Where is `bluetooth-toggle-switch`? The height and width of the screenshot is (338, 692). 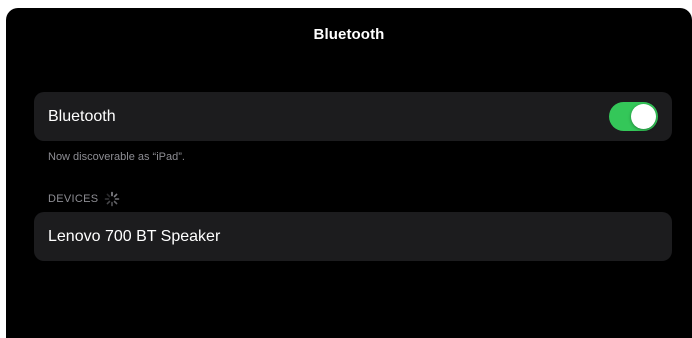 bluetooth-toggle-switch is located at coordinates (633, 116).